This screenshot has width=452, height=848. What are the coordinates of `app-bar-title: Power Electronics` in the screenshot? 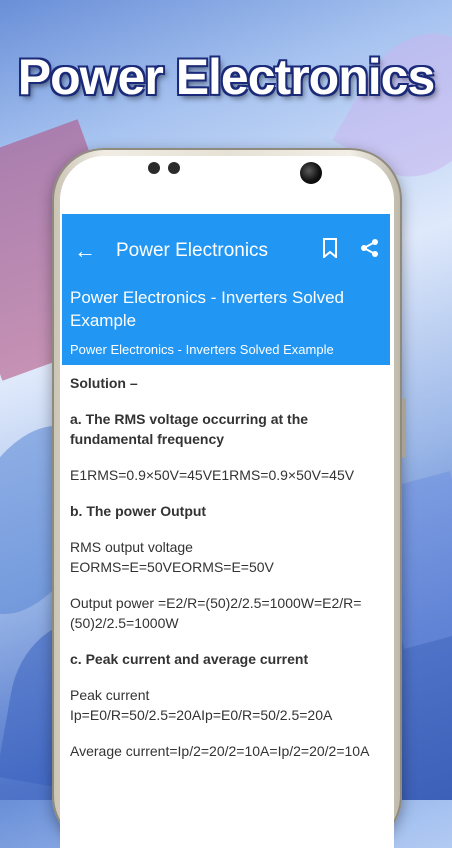 It's located at (192, 250).